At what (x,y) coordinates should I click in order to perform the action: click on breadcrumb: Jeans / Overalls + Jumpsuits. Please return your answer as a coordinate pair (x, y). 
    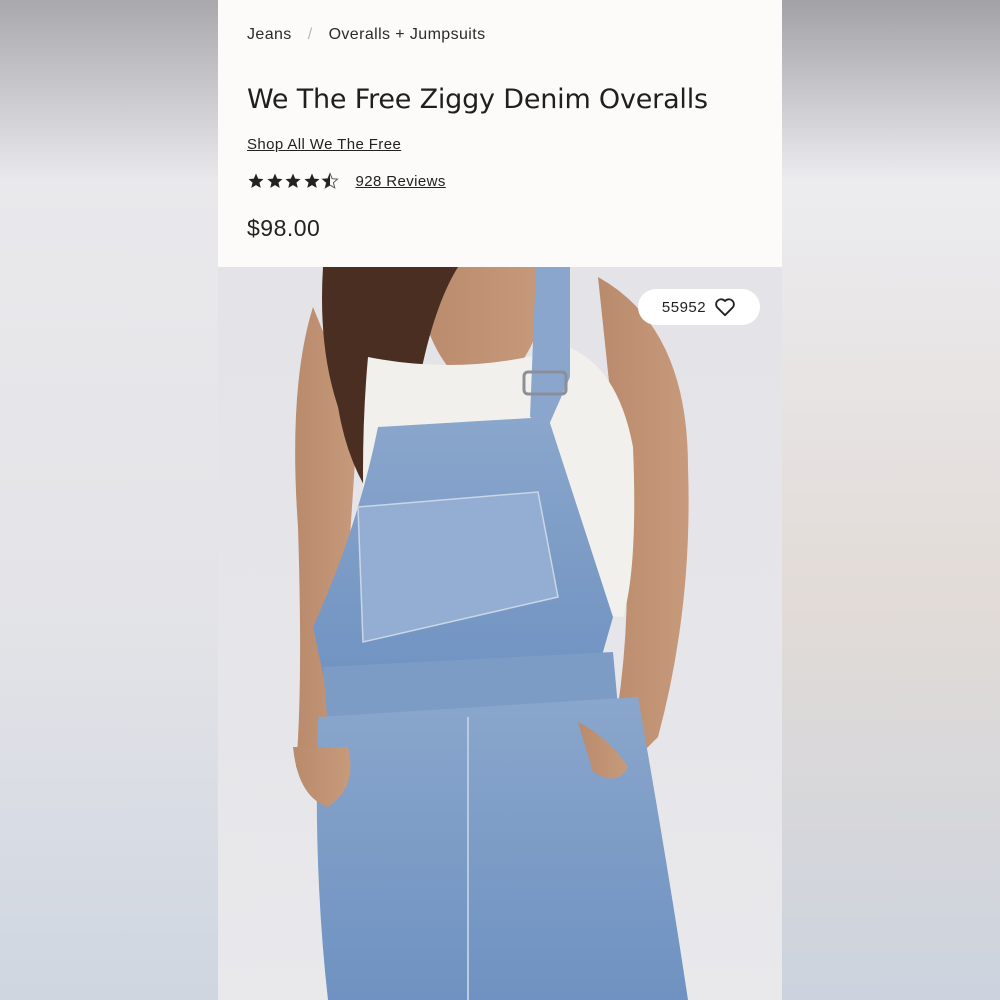
    Looking at the image, I should click on (366, 35).